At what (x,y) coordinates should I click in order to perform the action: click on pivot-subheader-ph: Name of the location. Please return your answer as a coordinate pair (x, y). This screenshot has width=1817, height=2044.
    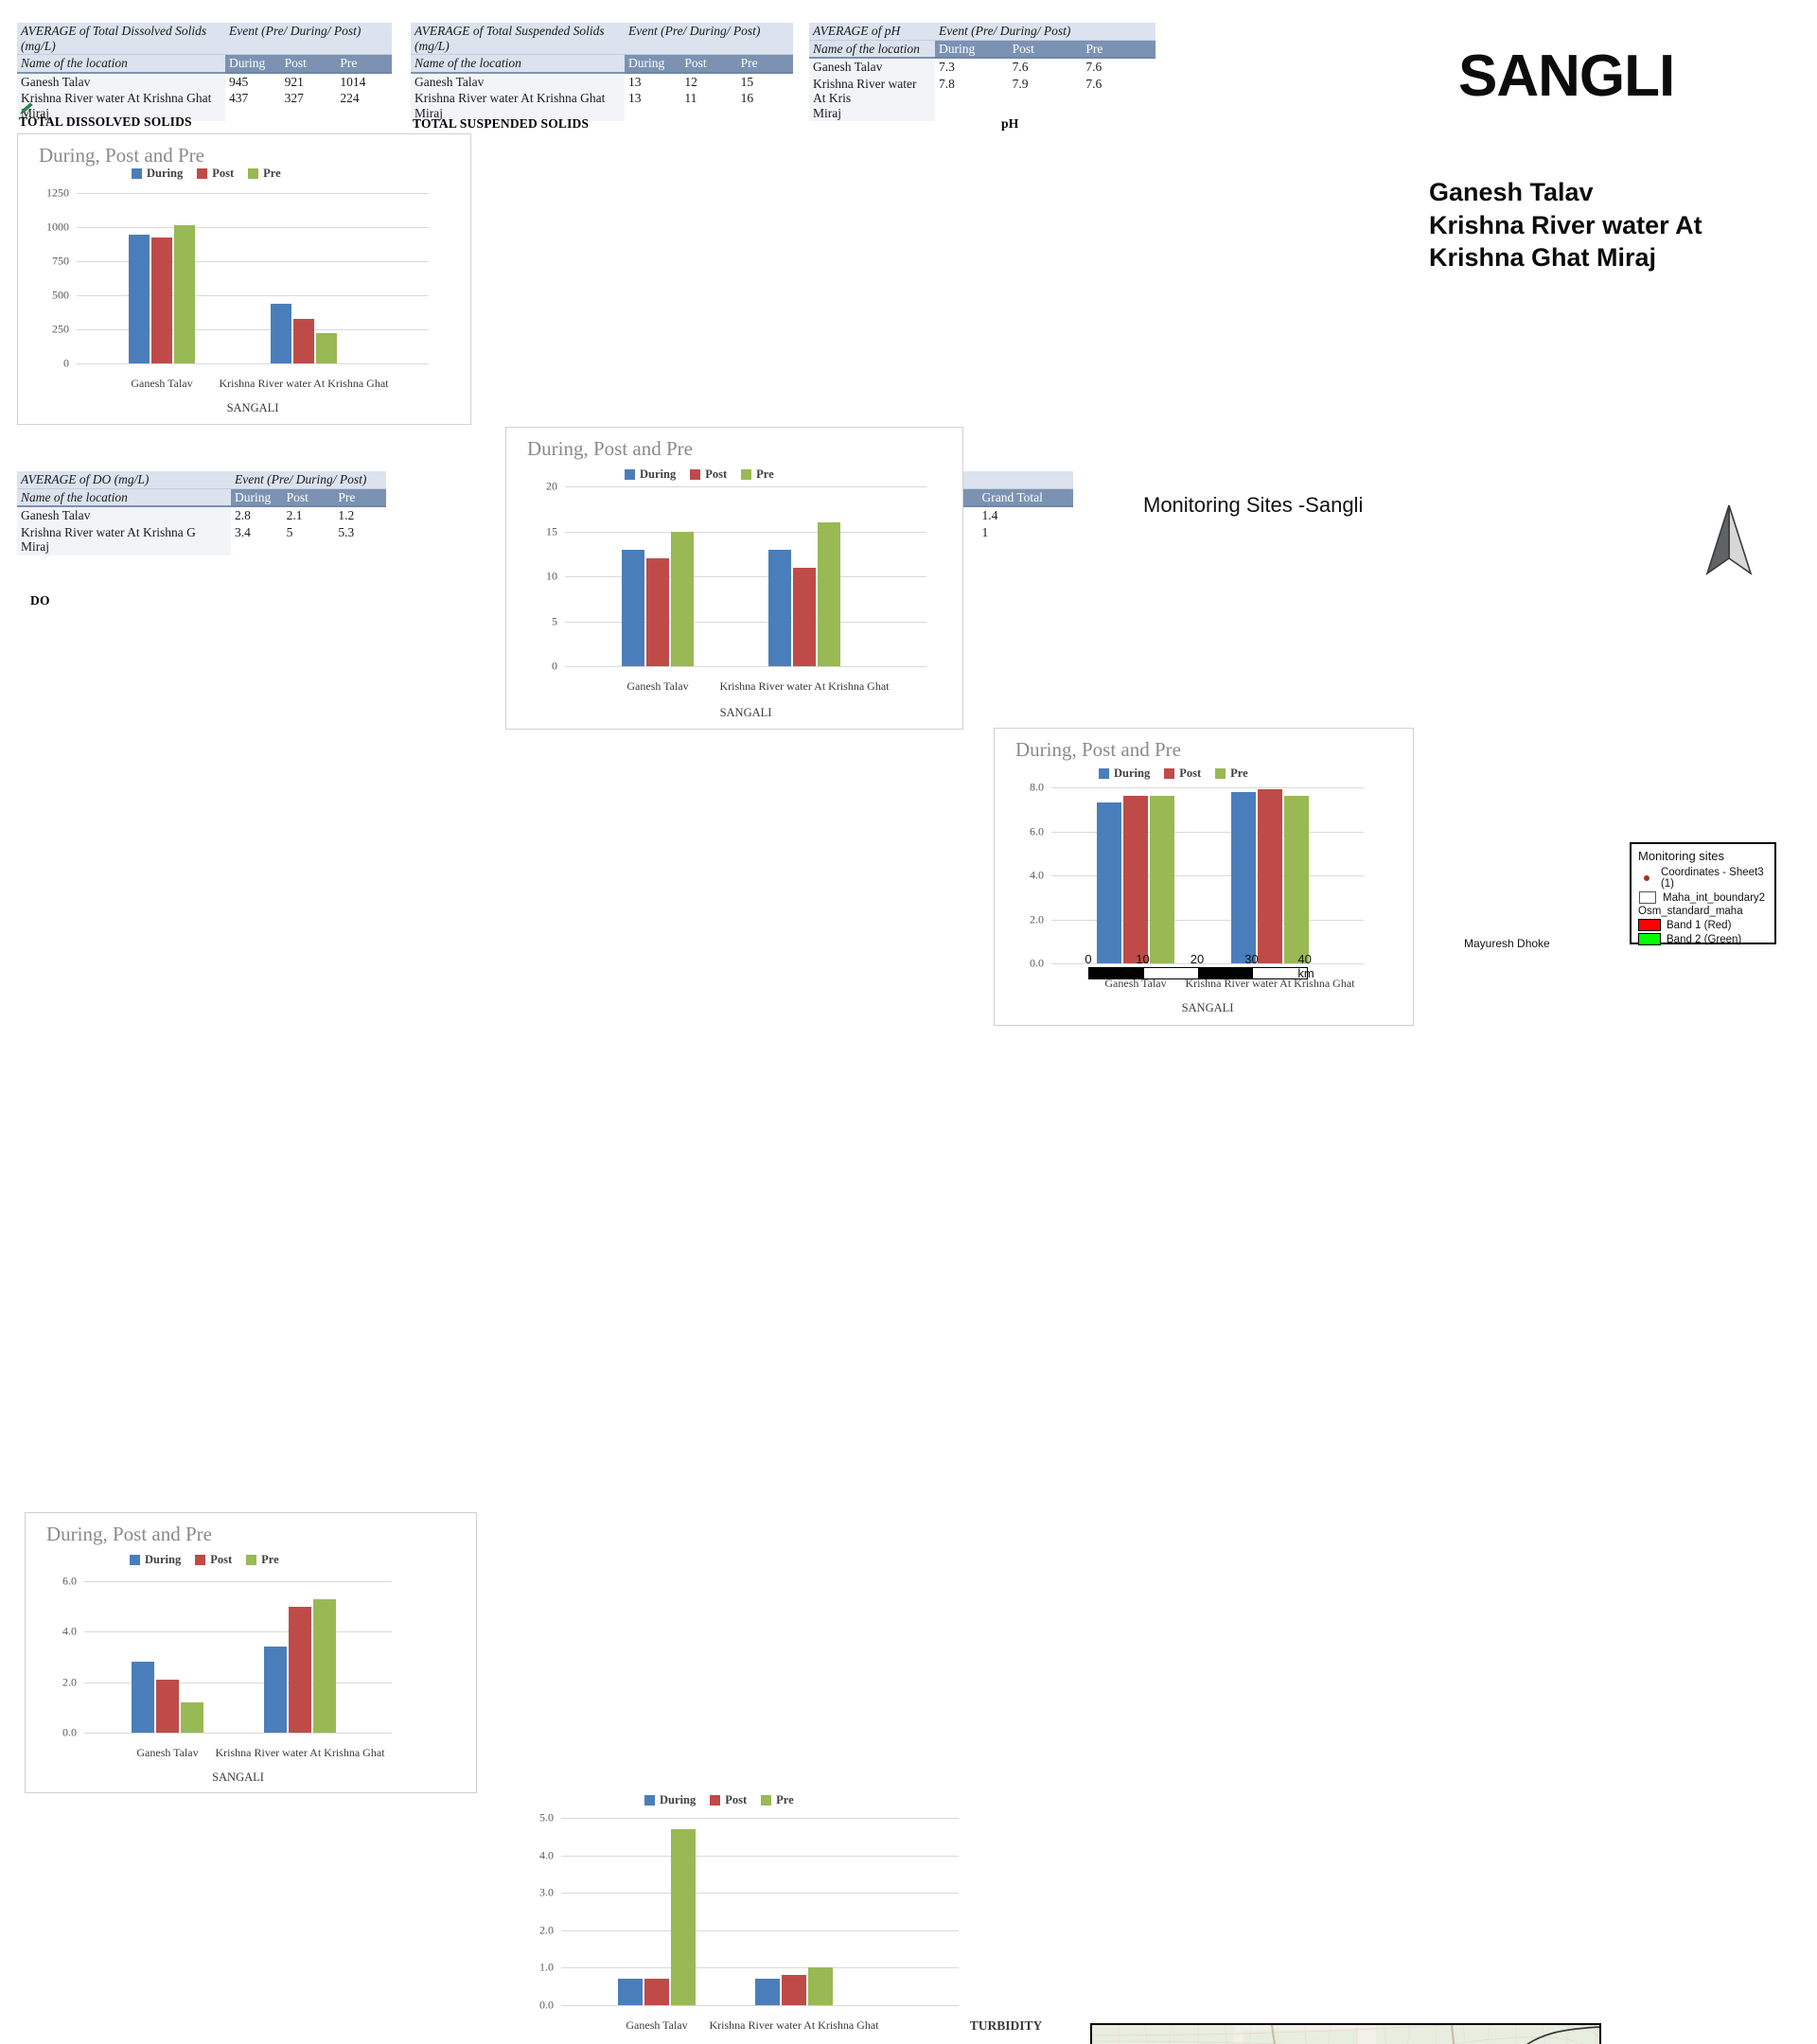
    Looking at the image, I should click on (872, 50).